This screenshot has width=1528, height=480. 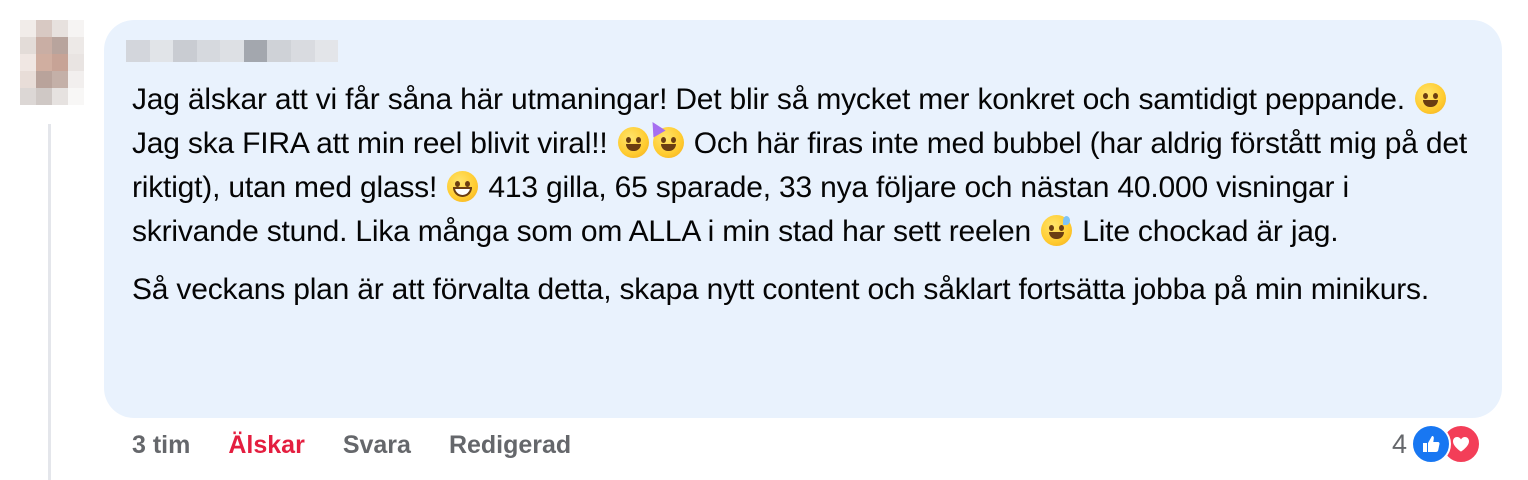 I want to click on timestamp-link: 3 tim, so click(x=161, y=445).